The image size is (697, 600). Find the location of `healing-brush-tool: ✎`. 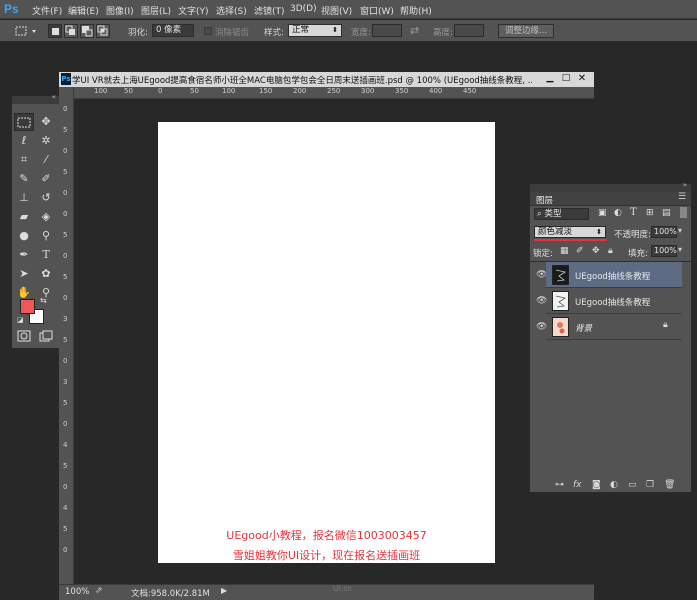

healing-brush-tool: ✎ is located at coordinates (24, 179).